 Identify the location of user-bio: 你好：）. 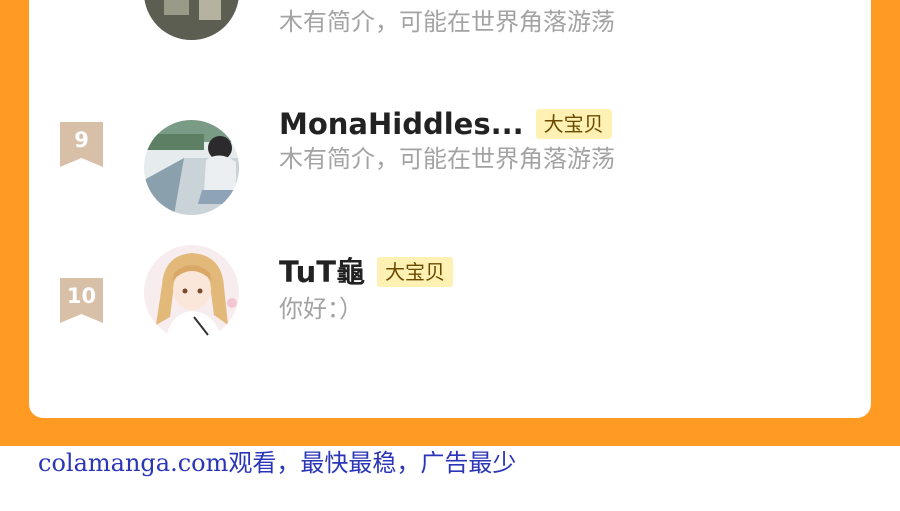
(321, 309).